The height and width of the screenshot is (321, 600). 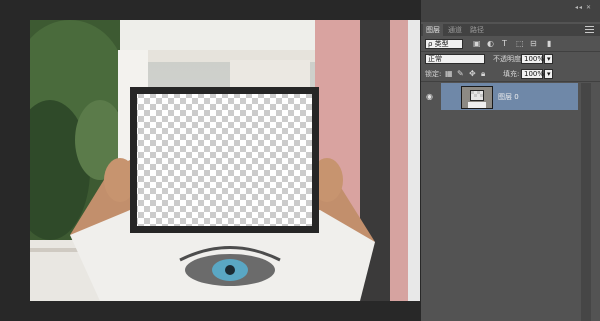 What do you see at coordinates (483, 74) in the screenshot?
I see `lock-all-icon: 🔒︎` at bounding box center [483, 74].